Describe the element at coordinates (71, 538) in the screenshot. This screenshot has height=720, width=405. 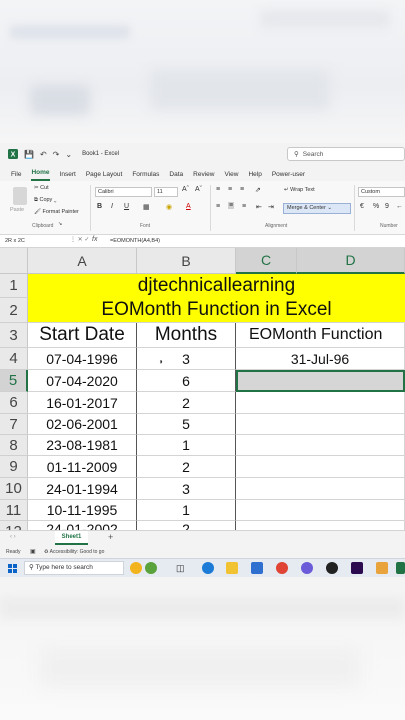
I see `sheet-tab-sheet1: Sheet1` at that location.